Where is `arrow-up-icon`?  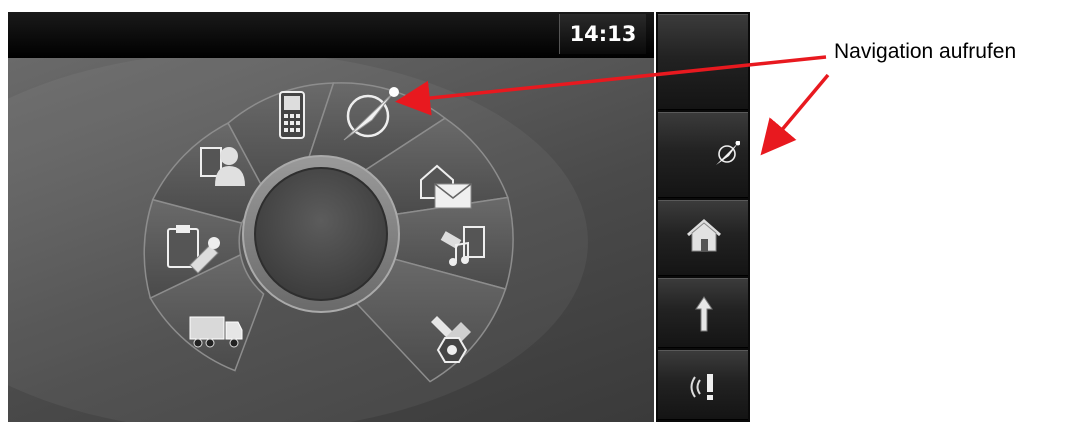 arrow-up-icon is located at coordinates (704, 314).